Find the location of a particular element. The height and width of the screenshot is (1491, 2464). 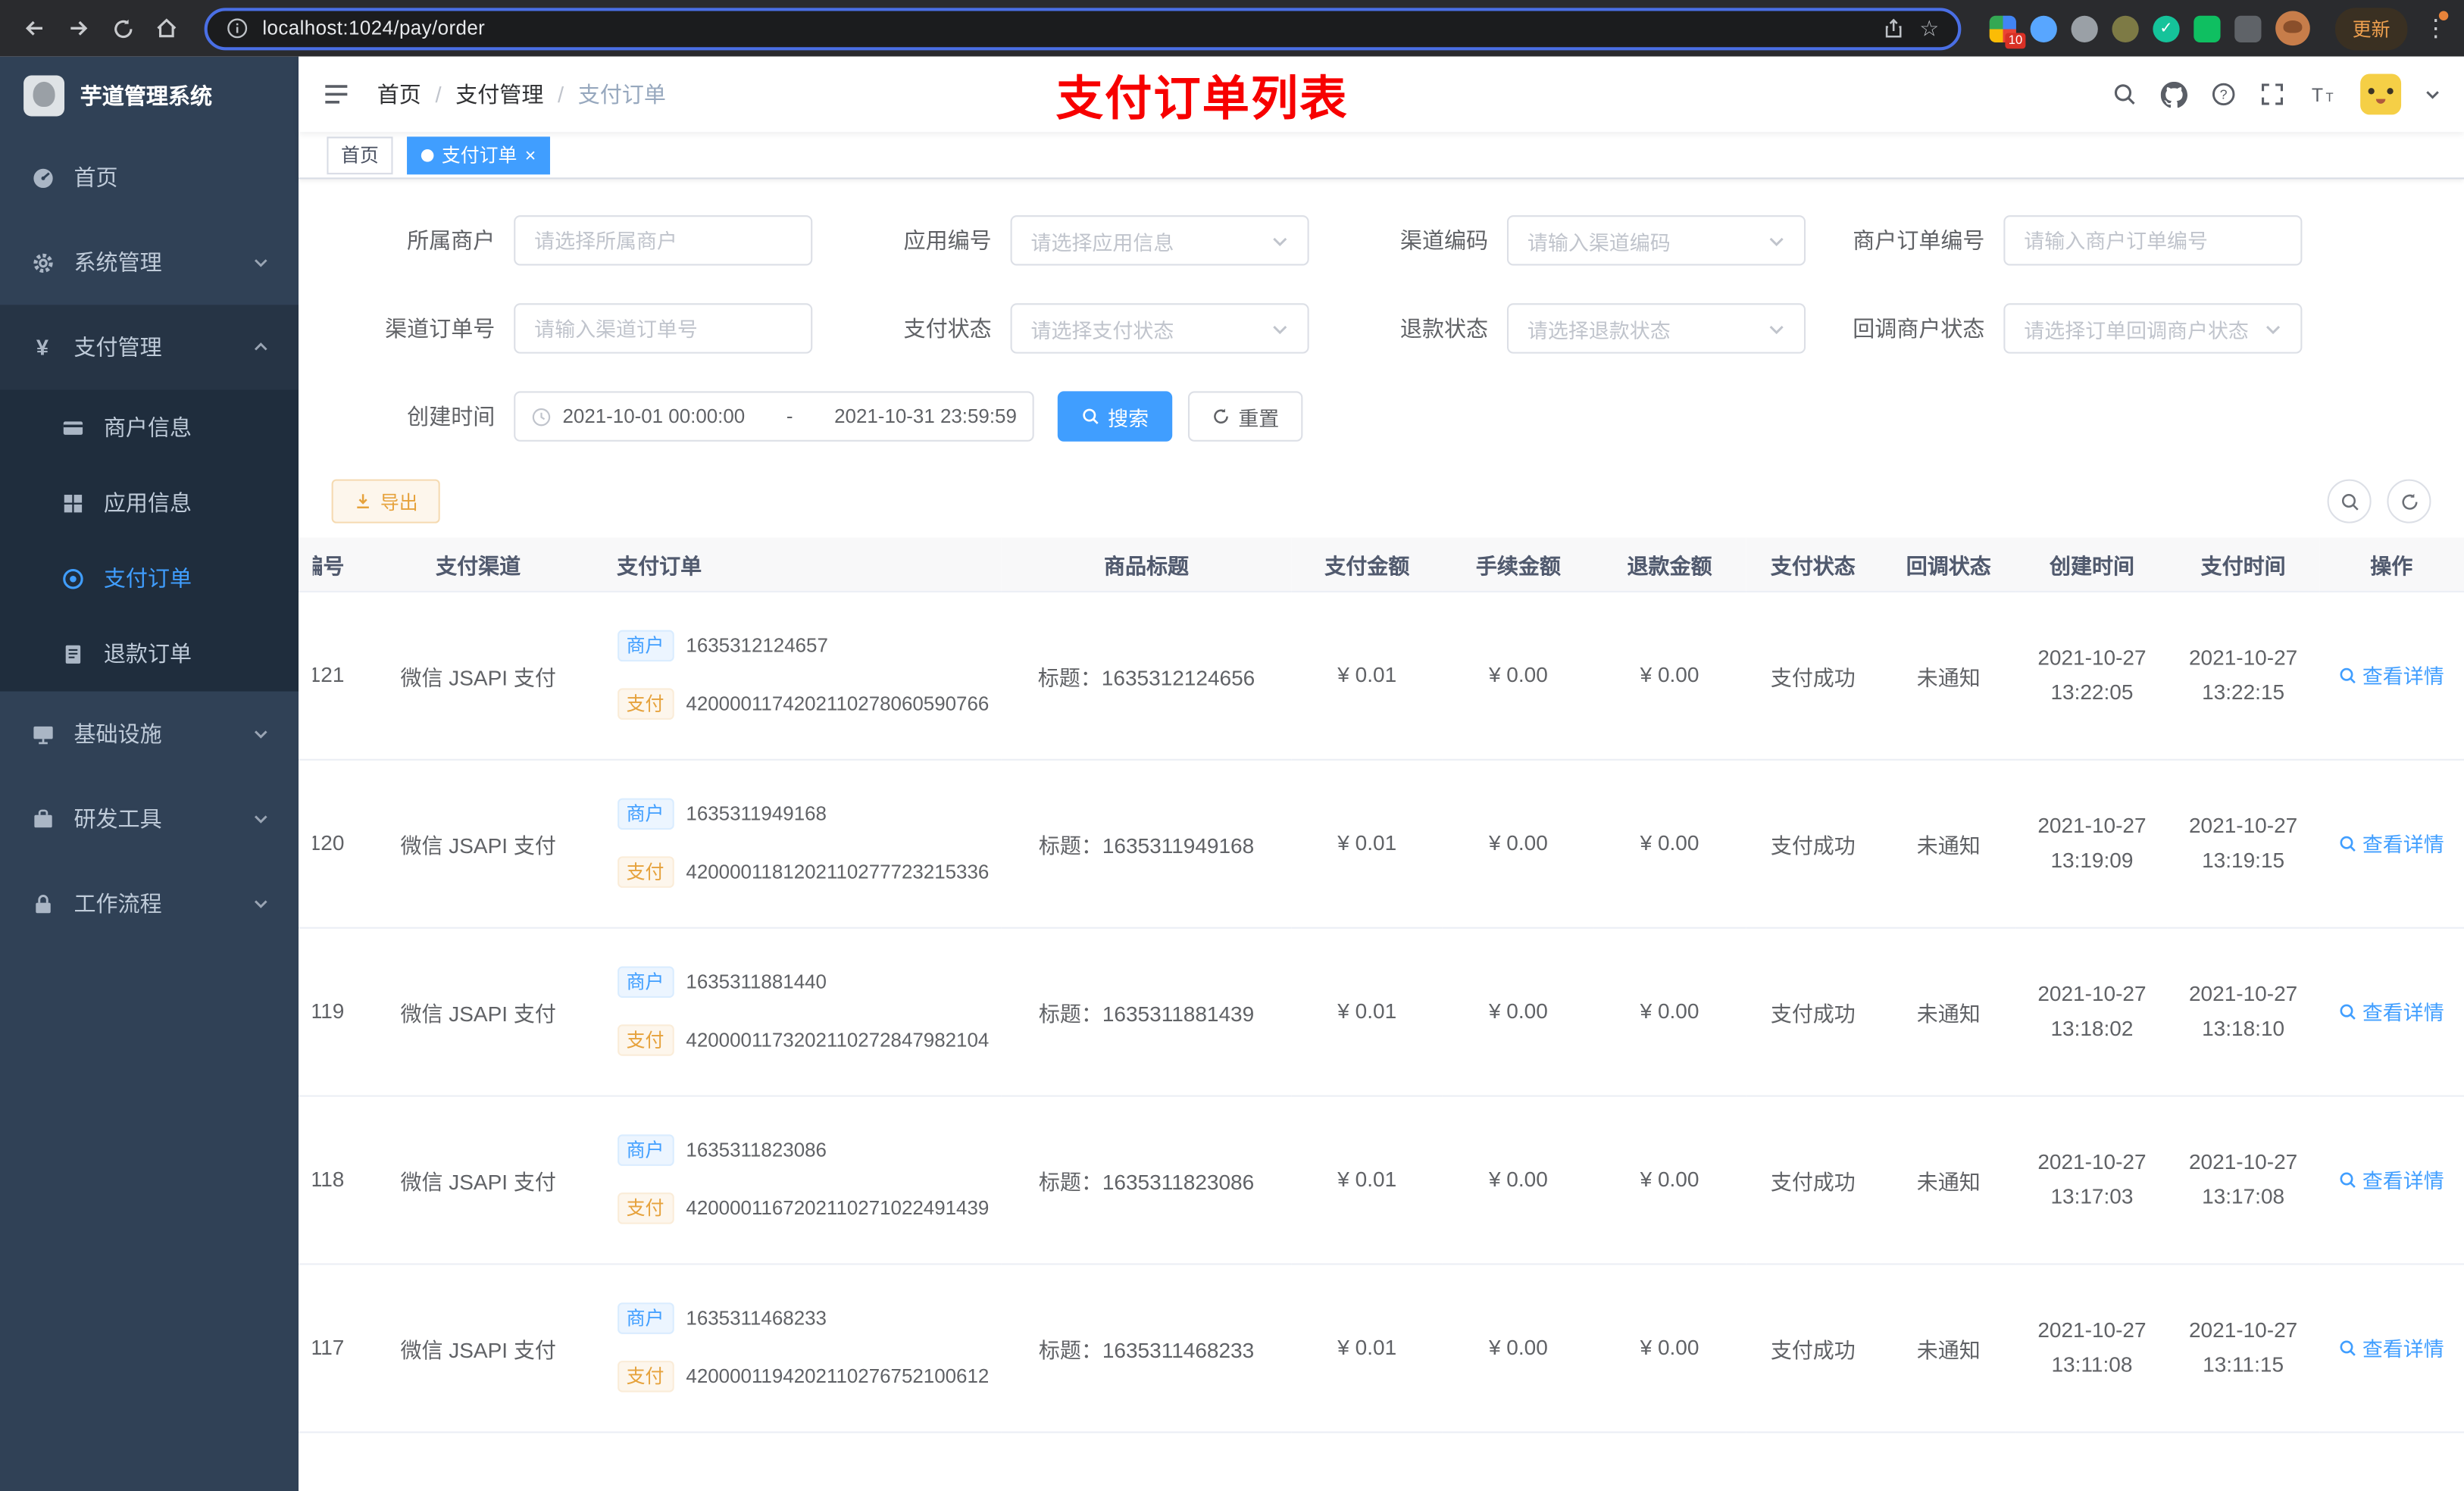

channel-order-no-input is located at coordinates (663, 328).